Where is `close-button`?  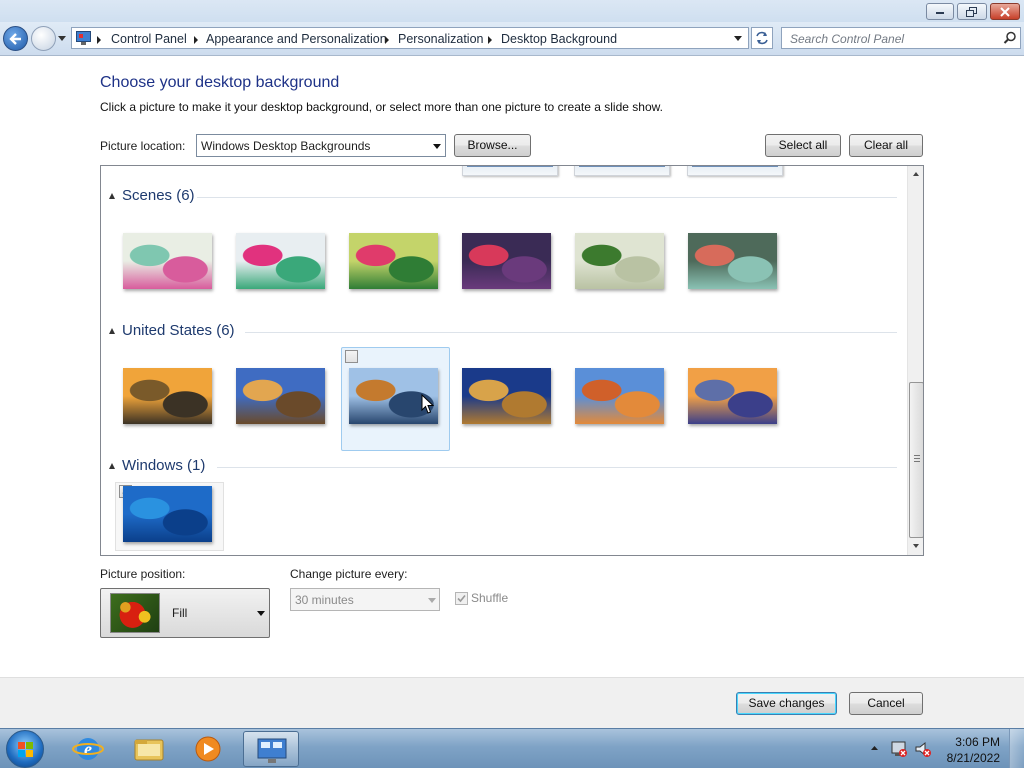 close-button is located at coordinates (1005, 11).